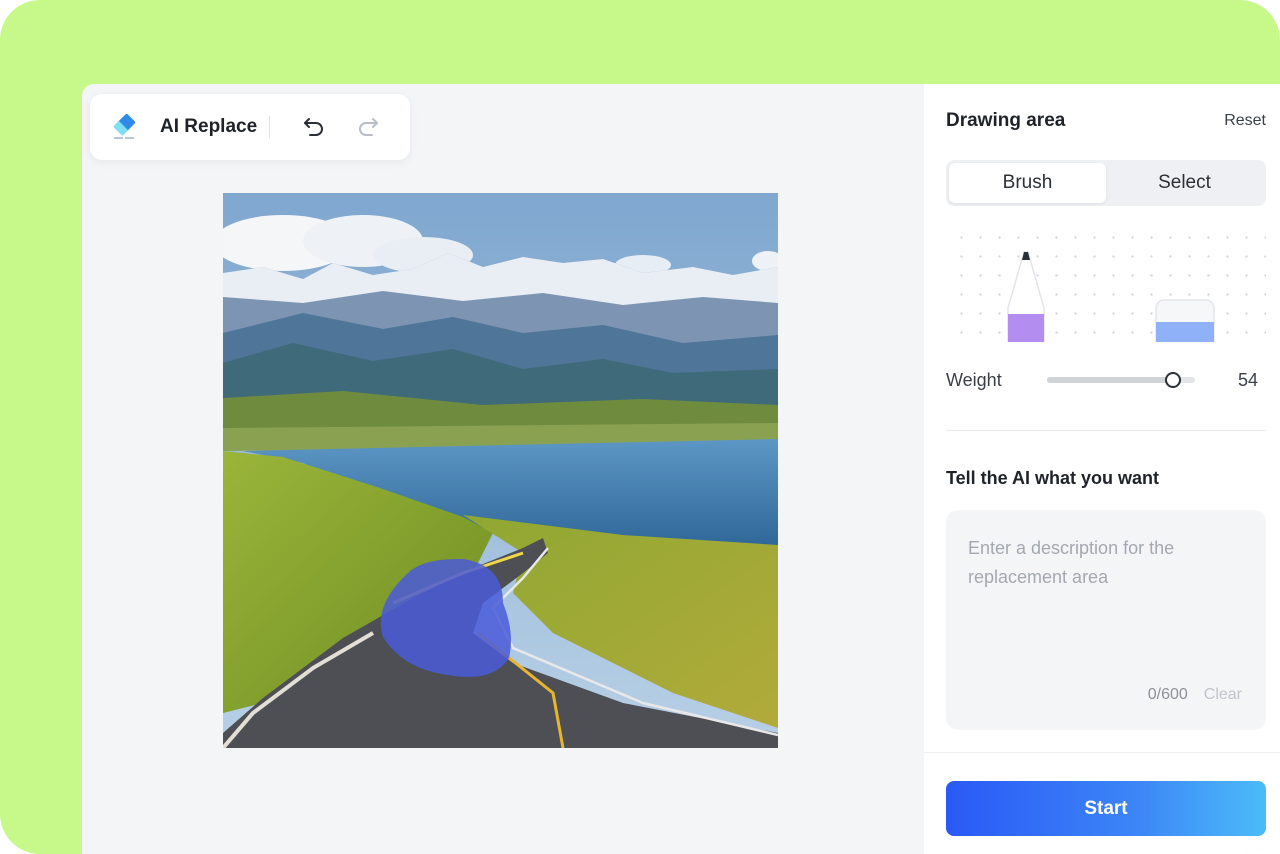  I want to click on char-counter: 0/600, so click(1167, 694).